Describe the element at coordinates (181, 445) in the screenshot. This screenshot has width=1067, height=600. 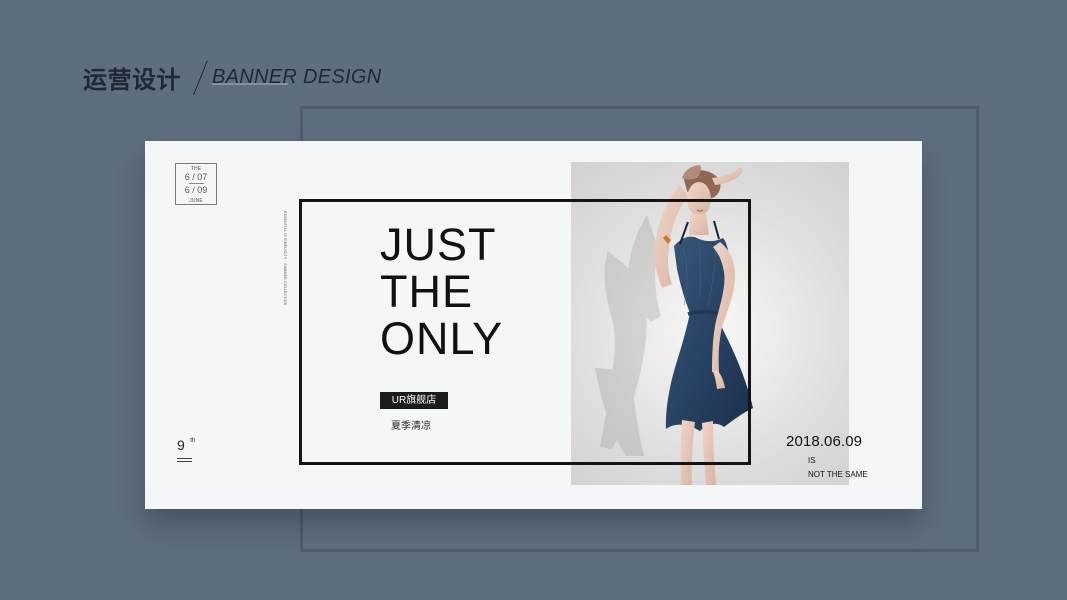
I see `ninth-number: 9` at that location.